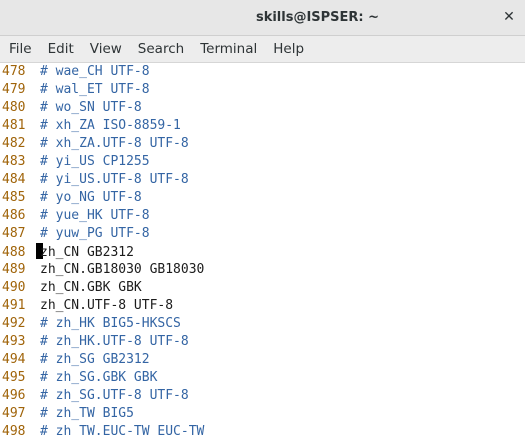 Image resolution: width=525 pixels, height=435 pixels. What do you see at coordinates (228, 49) in the screenshot?
I see `menu-terminal: Terminal` at bounding box center [228, 49].